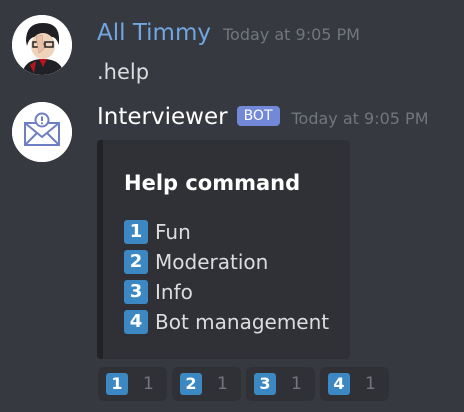  What do you see at coordinates (258, 116) in the screenshot?
I see `bot-badge: BOT` at bounding box center [258, 116].